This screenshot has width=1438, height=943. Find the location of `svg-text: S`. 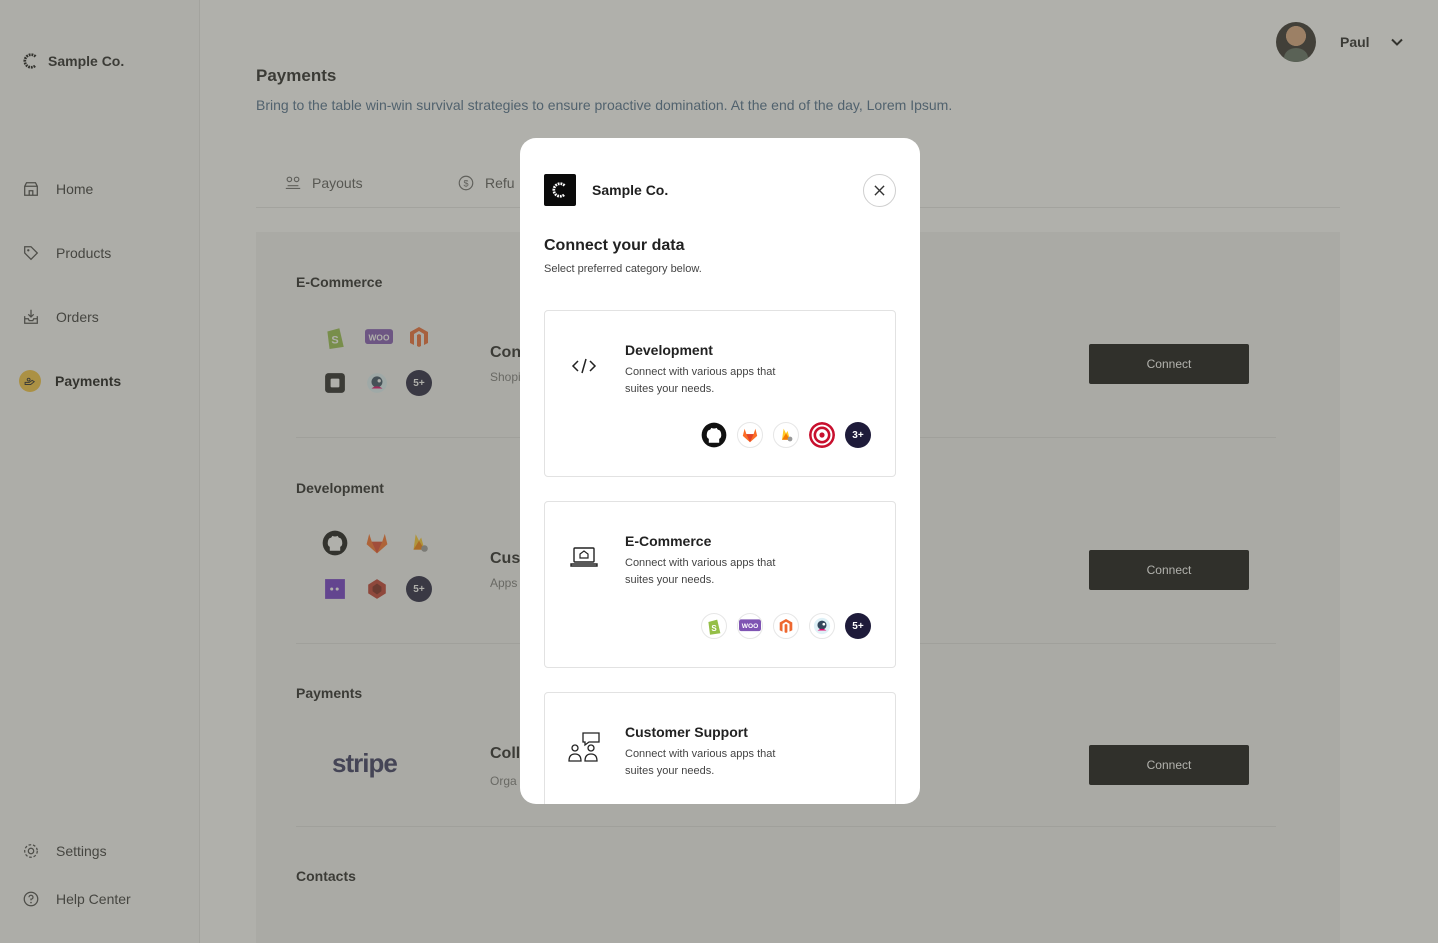

svg-text: S is located at coordinates (714, 628).